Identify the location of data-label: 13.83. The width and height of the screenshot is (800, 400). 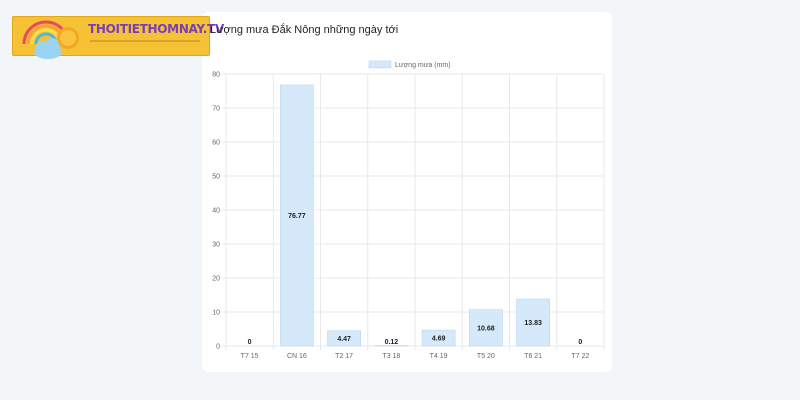
(533, 323).